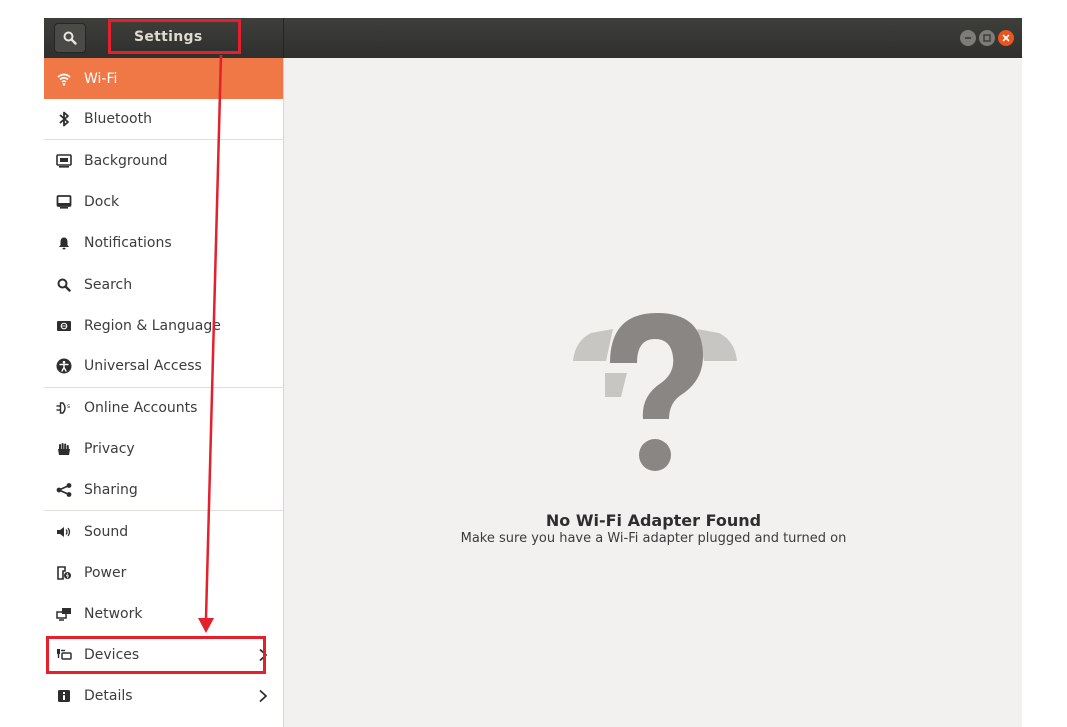 The width and height of the screenshot is (1067, 727). I want to click on annotation-arrow, so click(210, 343).